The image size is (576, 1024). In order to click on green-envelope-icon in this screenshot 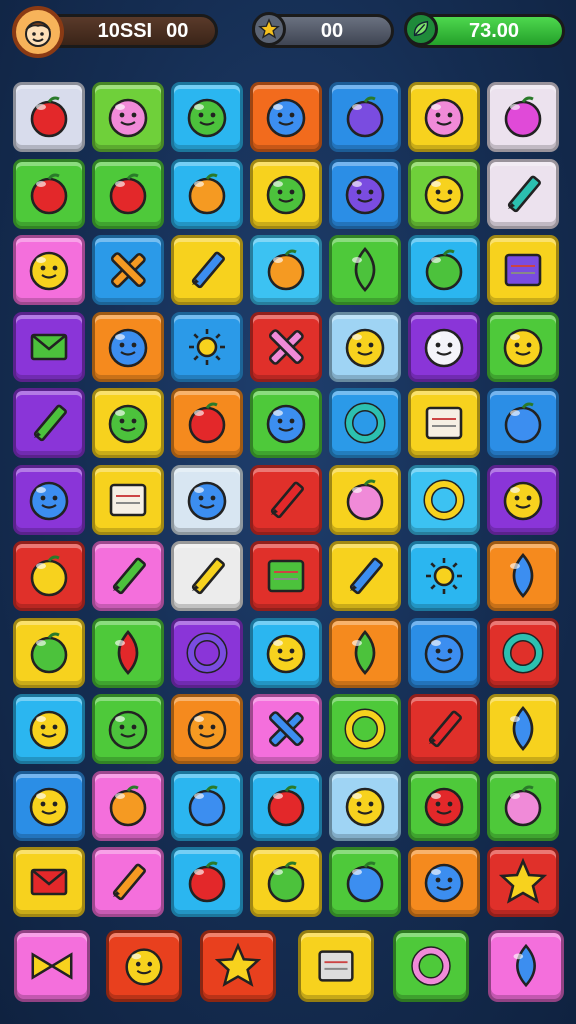, I will do `click(49, 346)`.